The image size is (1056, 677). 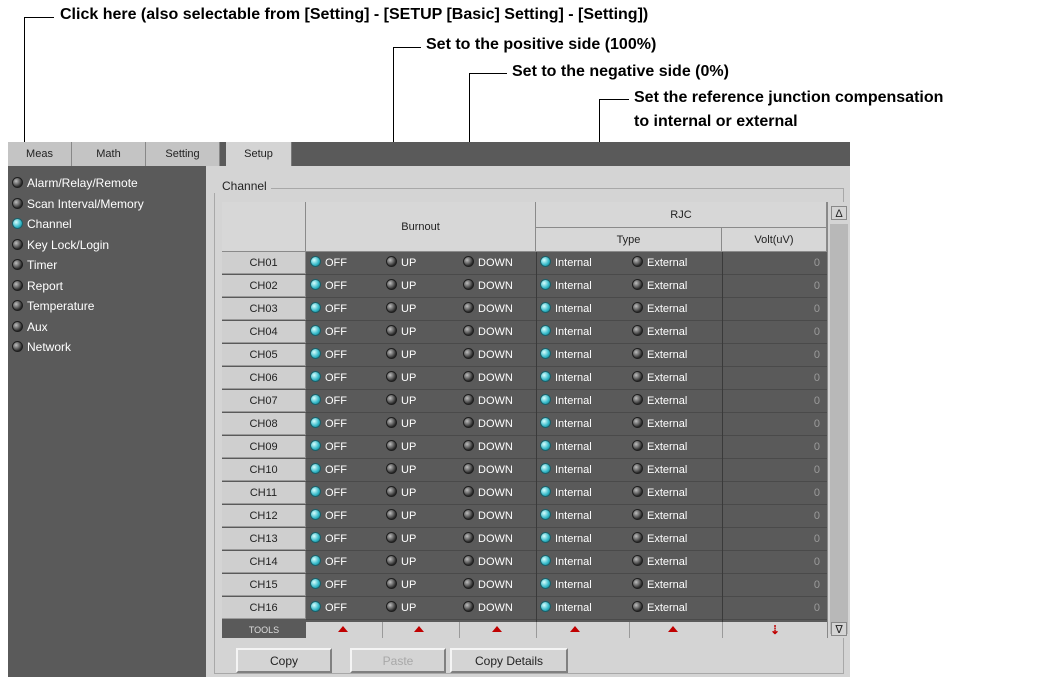 What do you see at coordinates (673, 629) in the screenshot?
I see `sort-rjc-external-icon` at bounding box center [673, 629].